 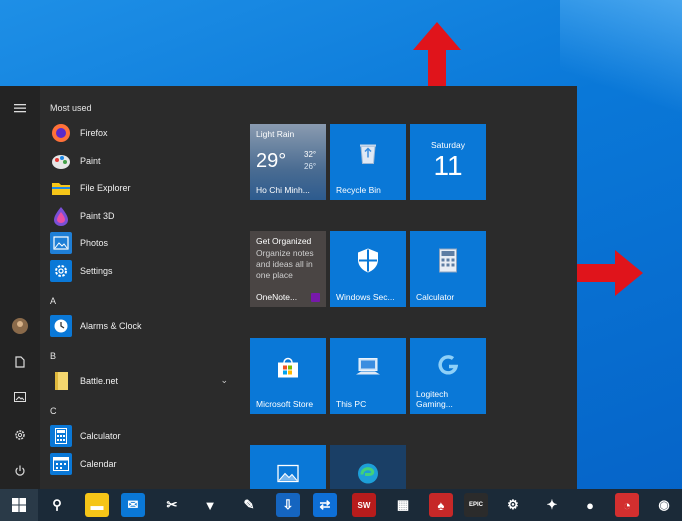 What do you see at coordinates (61, 216) in the screenshot?
I see `paint3d-icon` at bounding box center [61, 216].